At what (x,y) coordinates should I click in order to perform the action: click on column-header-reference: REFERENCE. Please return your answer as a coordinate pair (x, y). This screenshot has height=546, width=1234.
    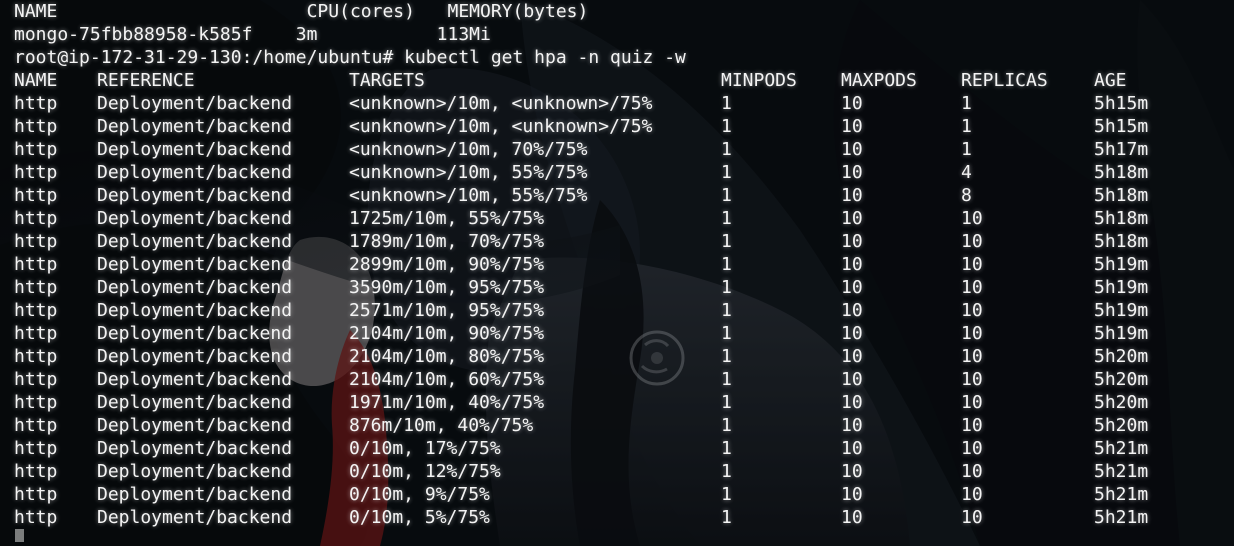
    Looking at the image, I should click on (146, 80).